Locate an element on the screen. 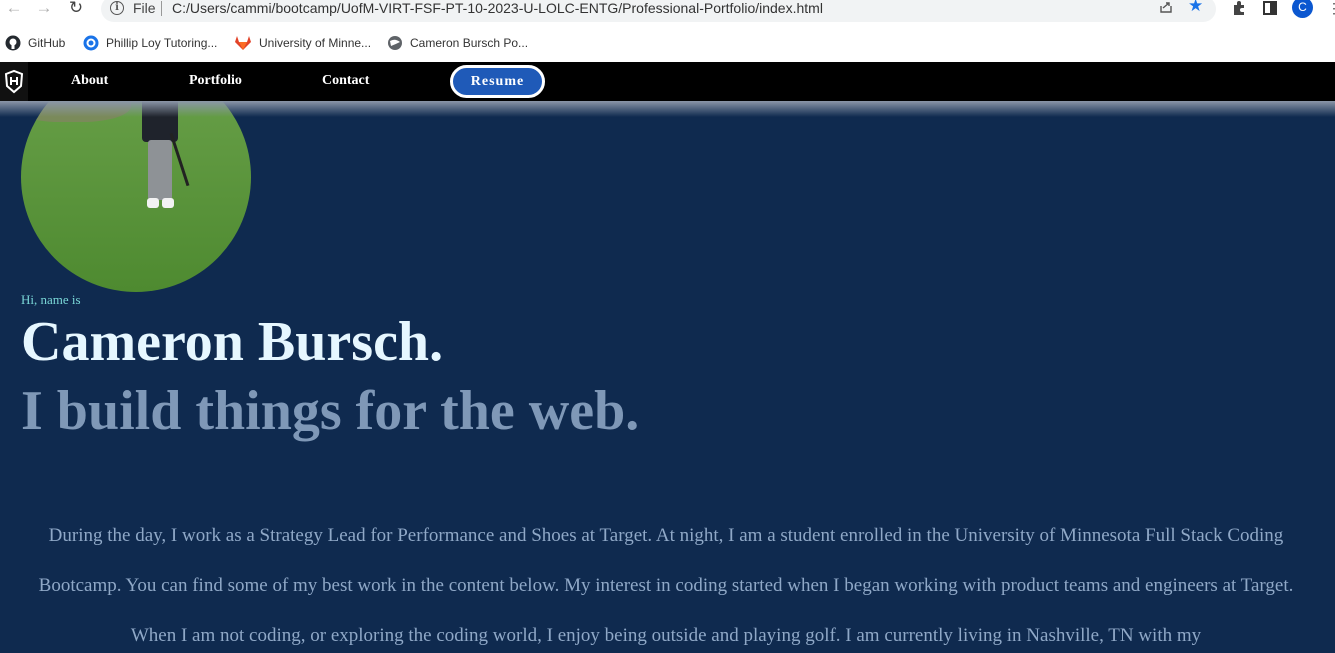  shield-logo-icon is located at coordinates (14, 81).